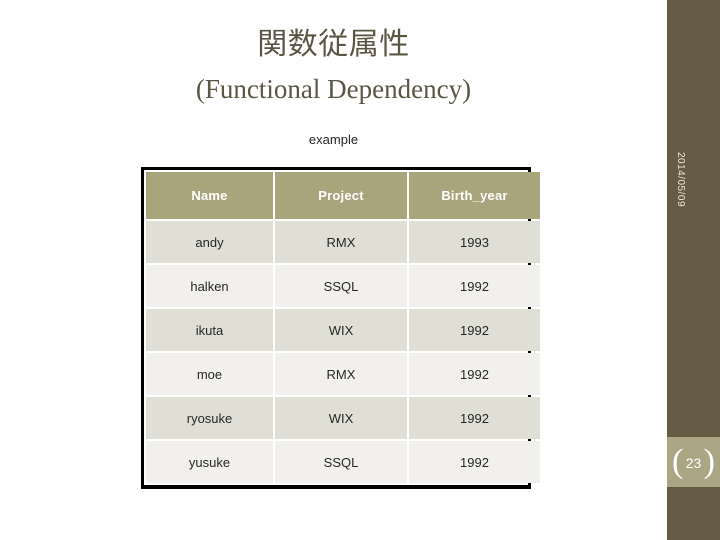  I want to click on cell-name: ikuta, so click(209, 330).